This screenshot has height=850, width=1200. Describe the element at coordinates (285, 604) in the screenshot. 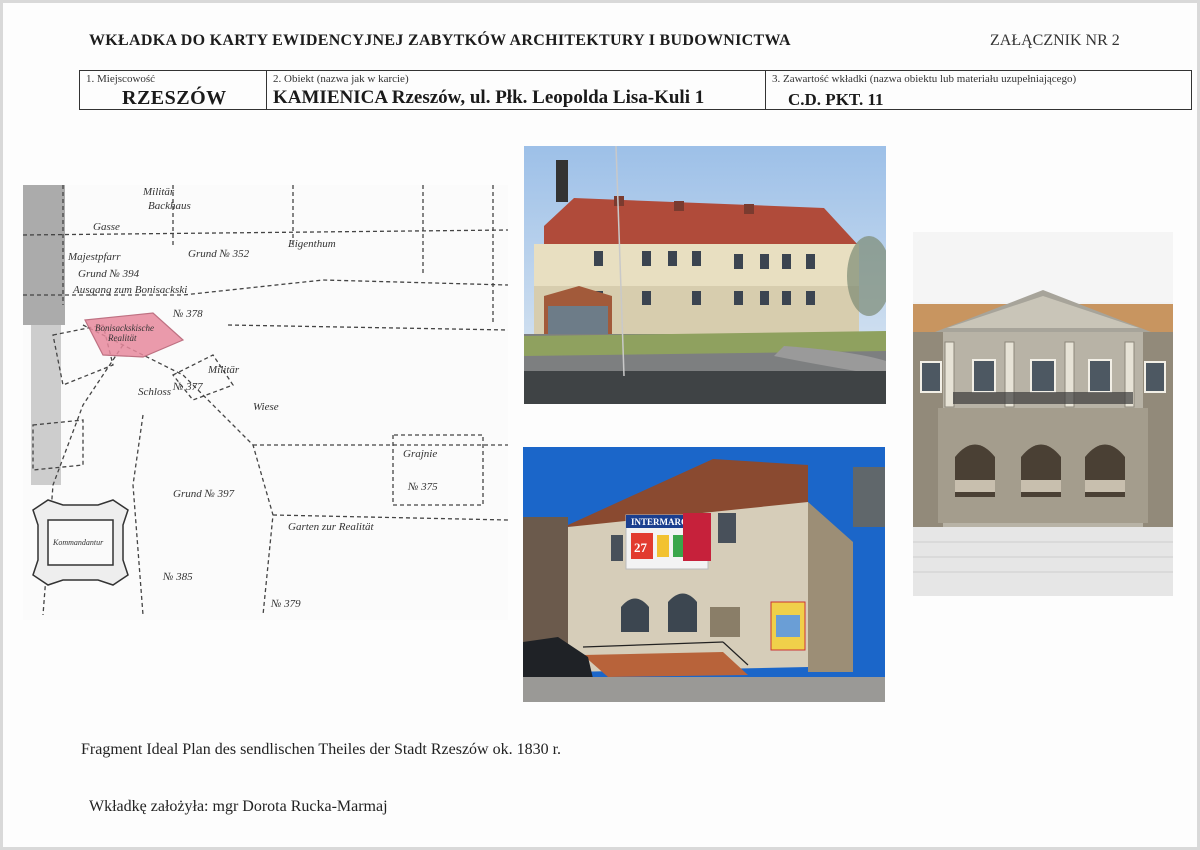

I see `svg-text: № 379` at that location.